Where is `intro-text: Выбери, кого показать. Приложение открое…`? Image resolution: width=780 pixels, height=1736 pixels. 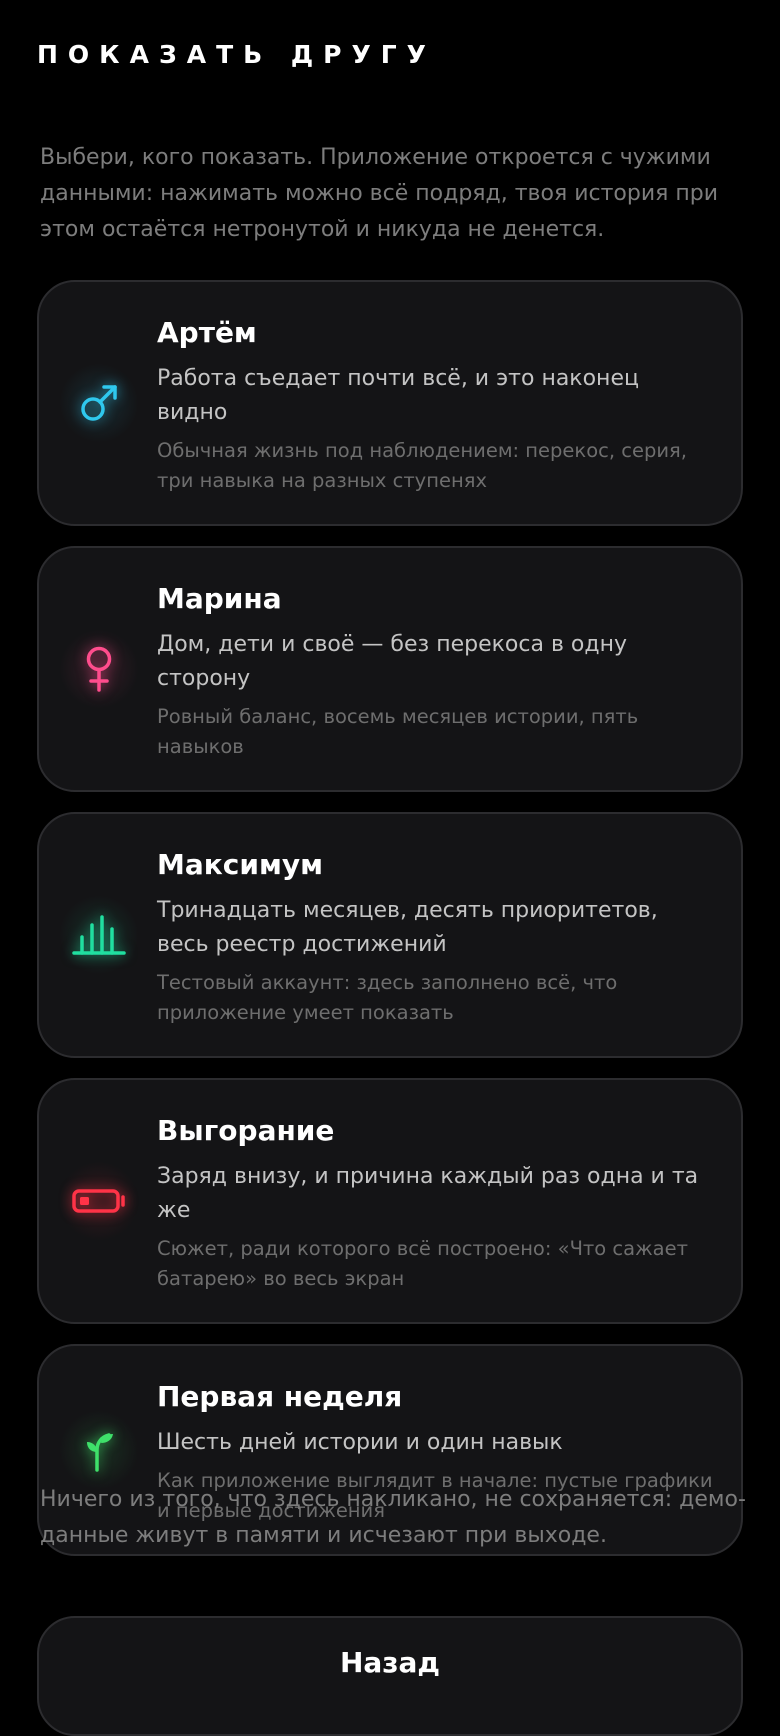
intro-text: Выбери, кого показать. Приложение открое… is located at coordinates (379, 193).